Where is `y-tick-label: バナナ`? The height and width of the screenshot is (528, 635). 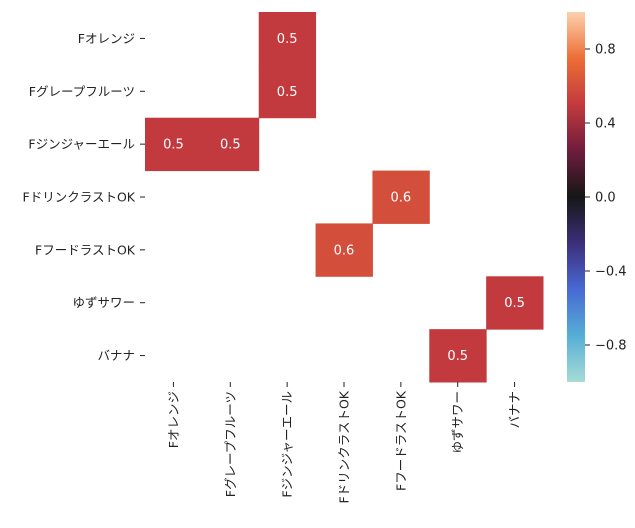
y-tick-label: バナナ is located at coordinates (116, 355).